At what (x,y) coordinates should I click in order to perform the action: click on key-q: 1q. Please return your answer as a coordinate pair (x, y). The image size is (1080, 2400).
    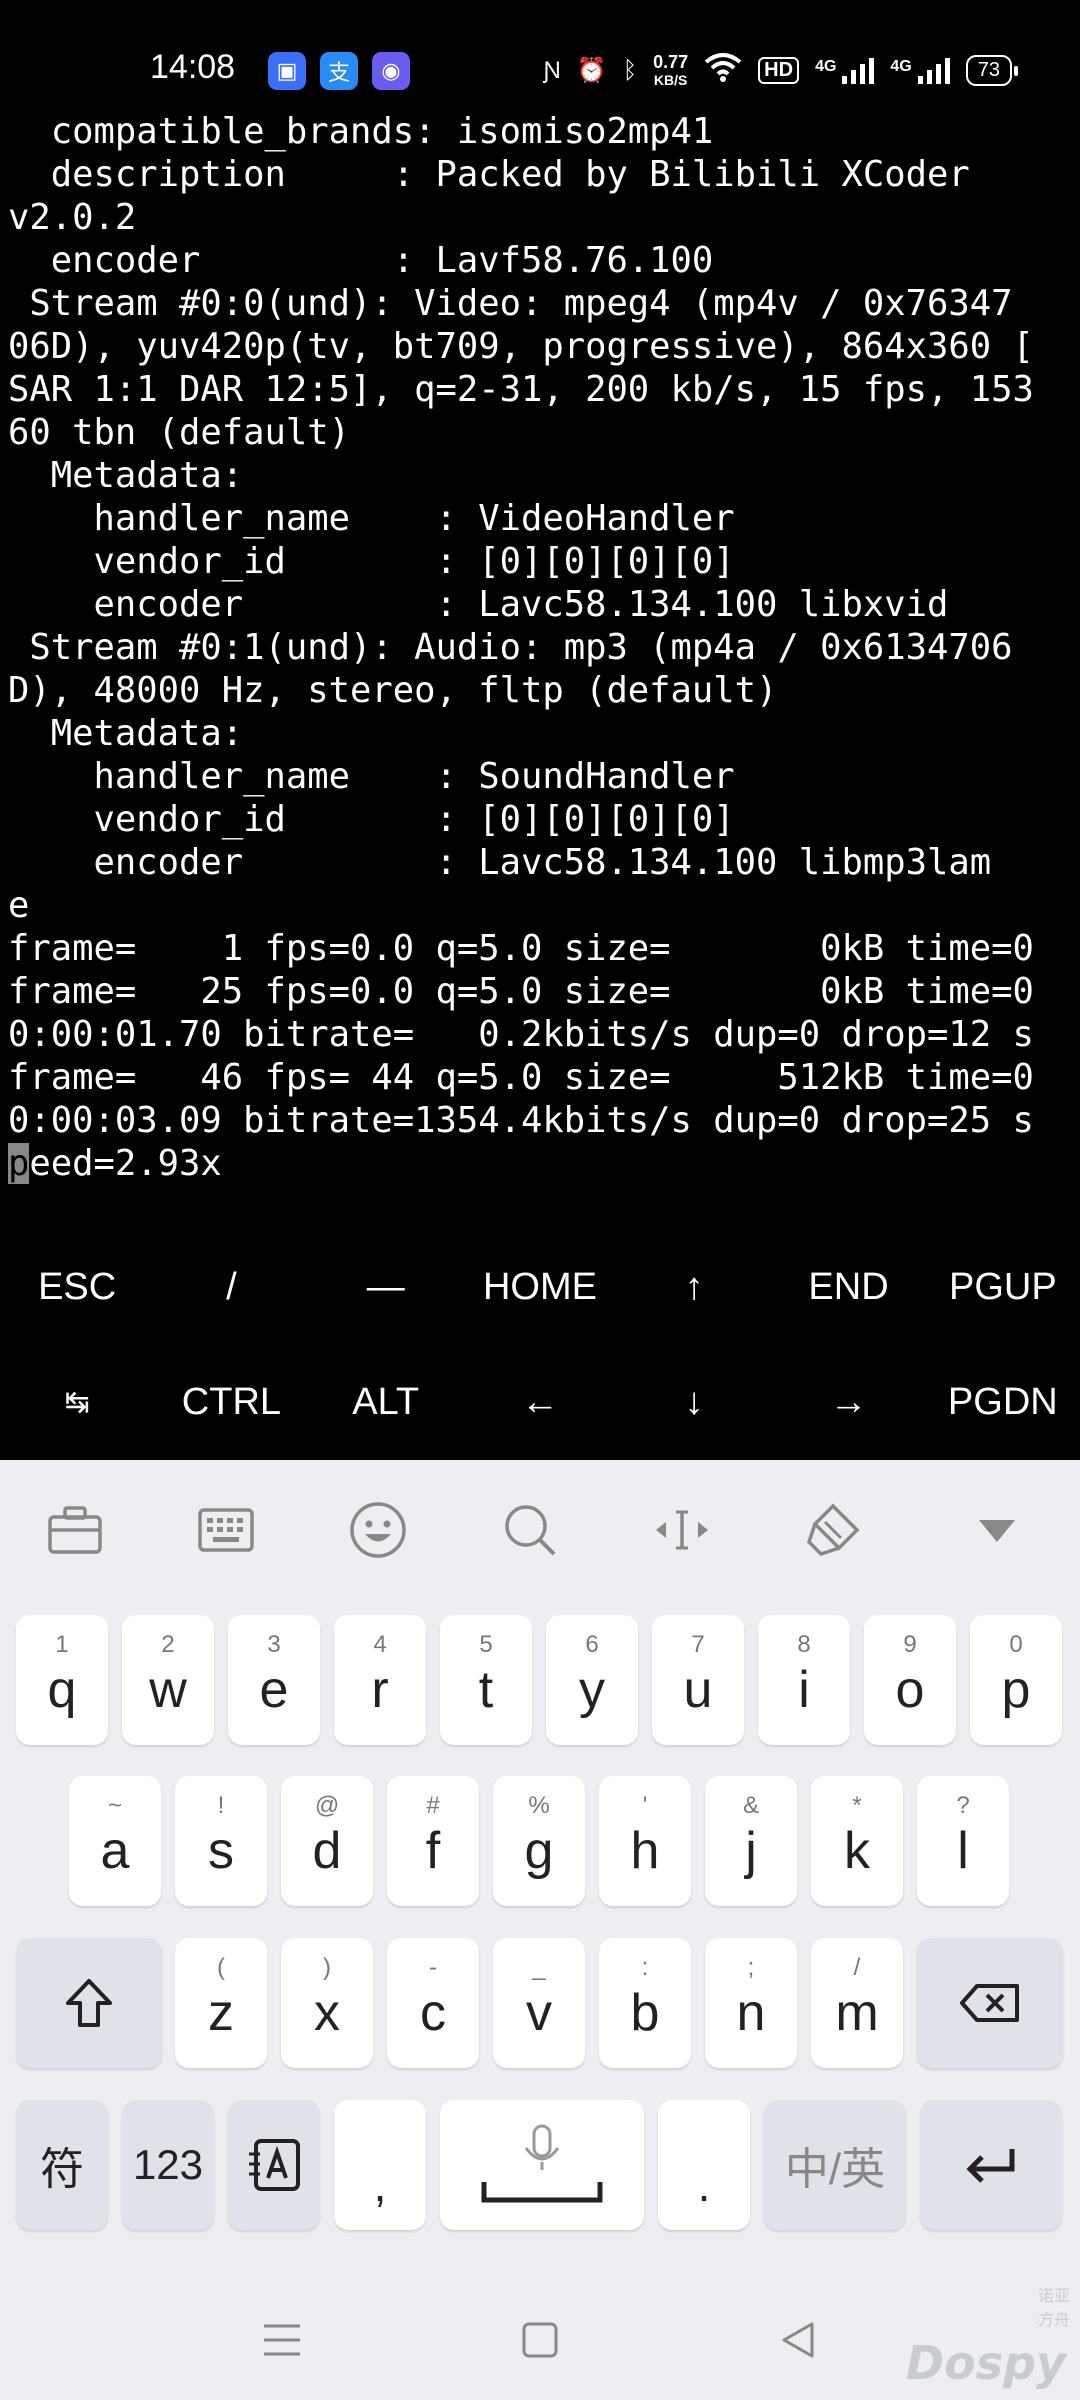
    Looking at the image, I should click on (62, 1680).